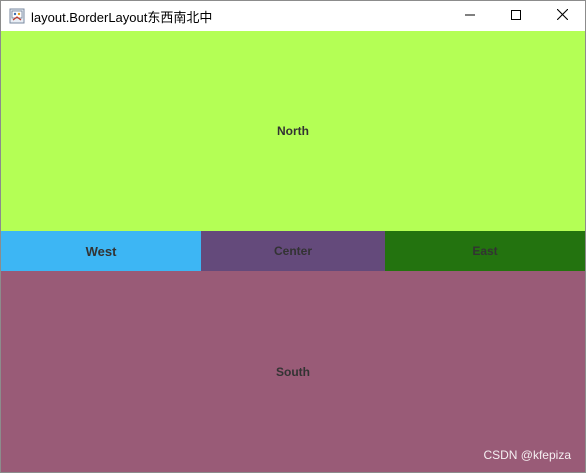  I want to click on east-button: East, so click(485, 251).